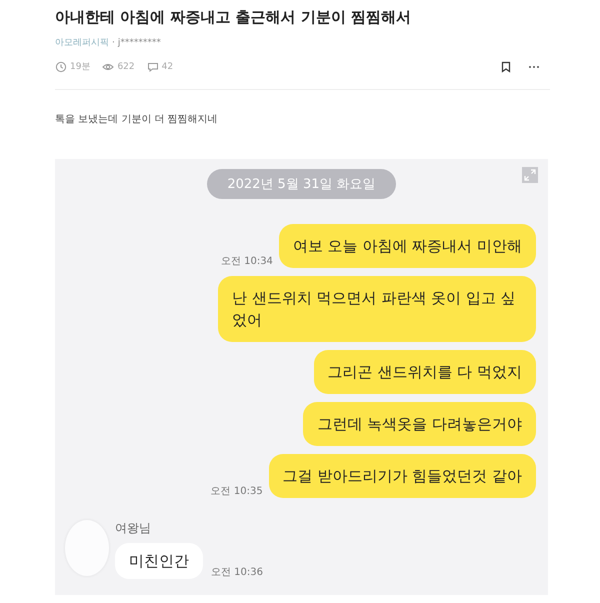  Describe the element at coordinates (139, 43) in the screenshot. I see `author-name: j*********` at that location.